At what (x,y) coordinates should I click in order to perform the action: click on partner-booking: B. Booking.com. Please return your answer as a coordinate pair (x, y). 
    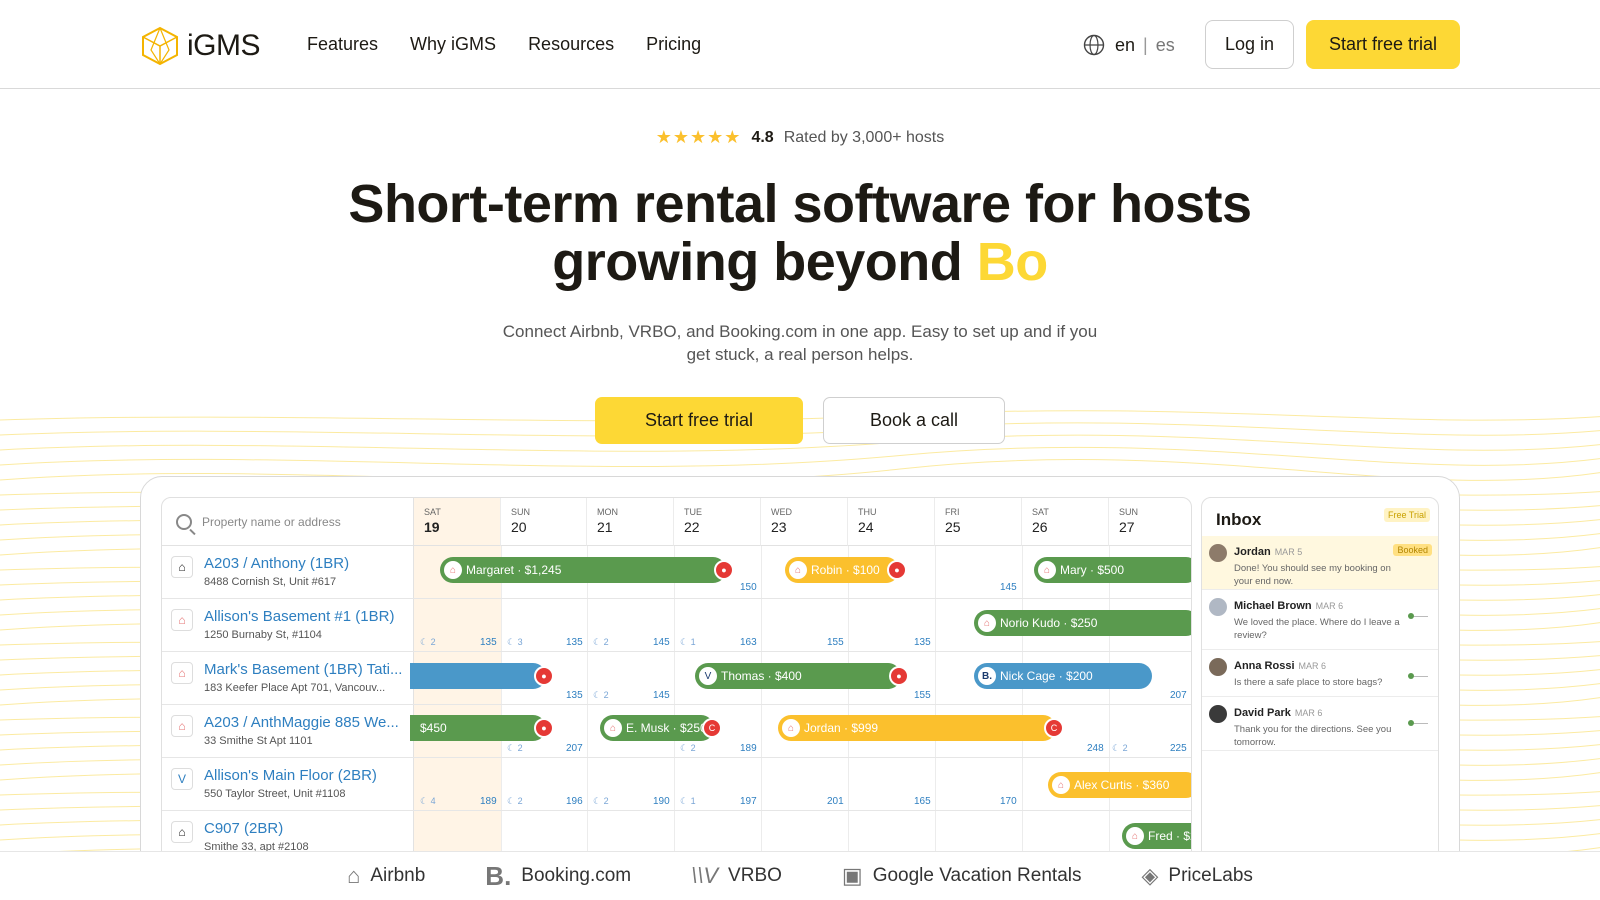
    Looking at the image, I should click on (558, 875).